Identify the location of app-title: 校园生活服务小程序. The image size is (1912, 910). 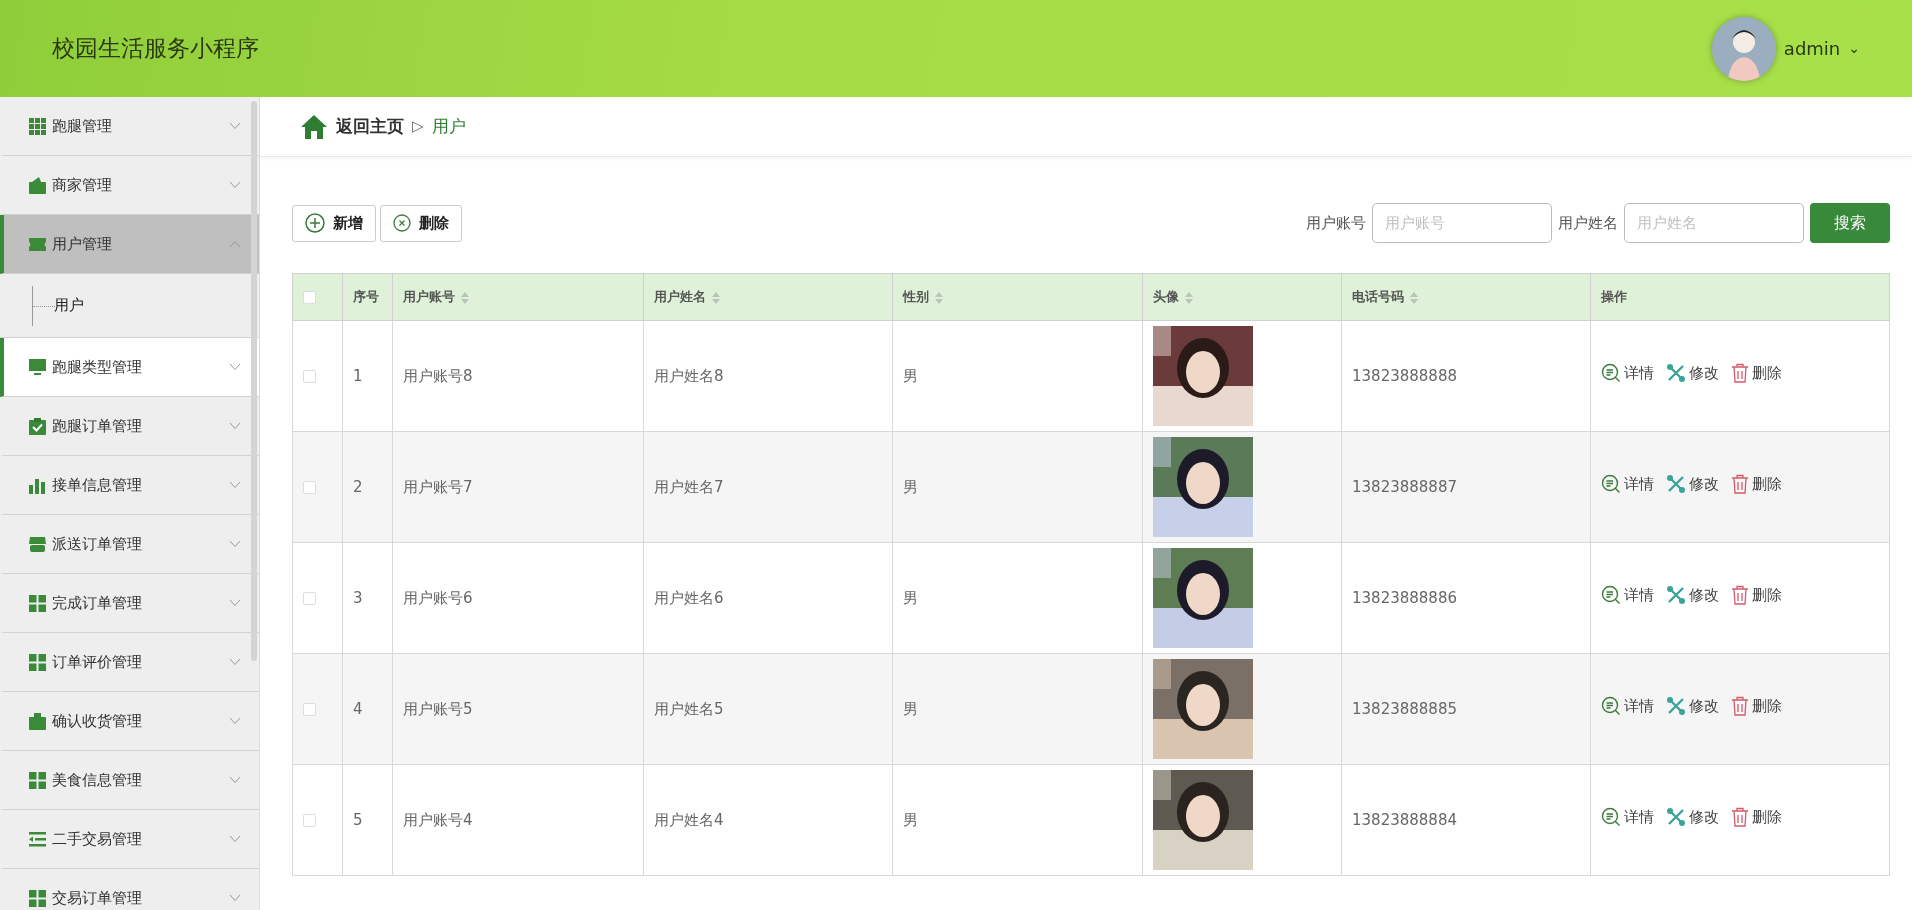
(156, 49).